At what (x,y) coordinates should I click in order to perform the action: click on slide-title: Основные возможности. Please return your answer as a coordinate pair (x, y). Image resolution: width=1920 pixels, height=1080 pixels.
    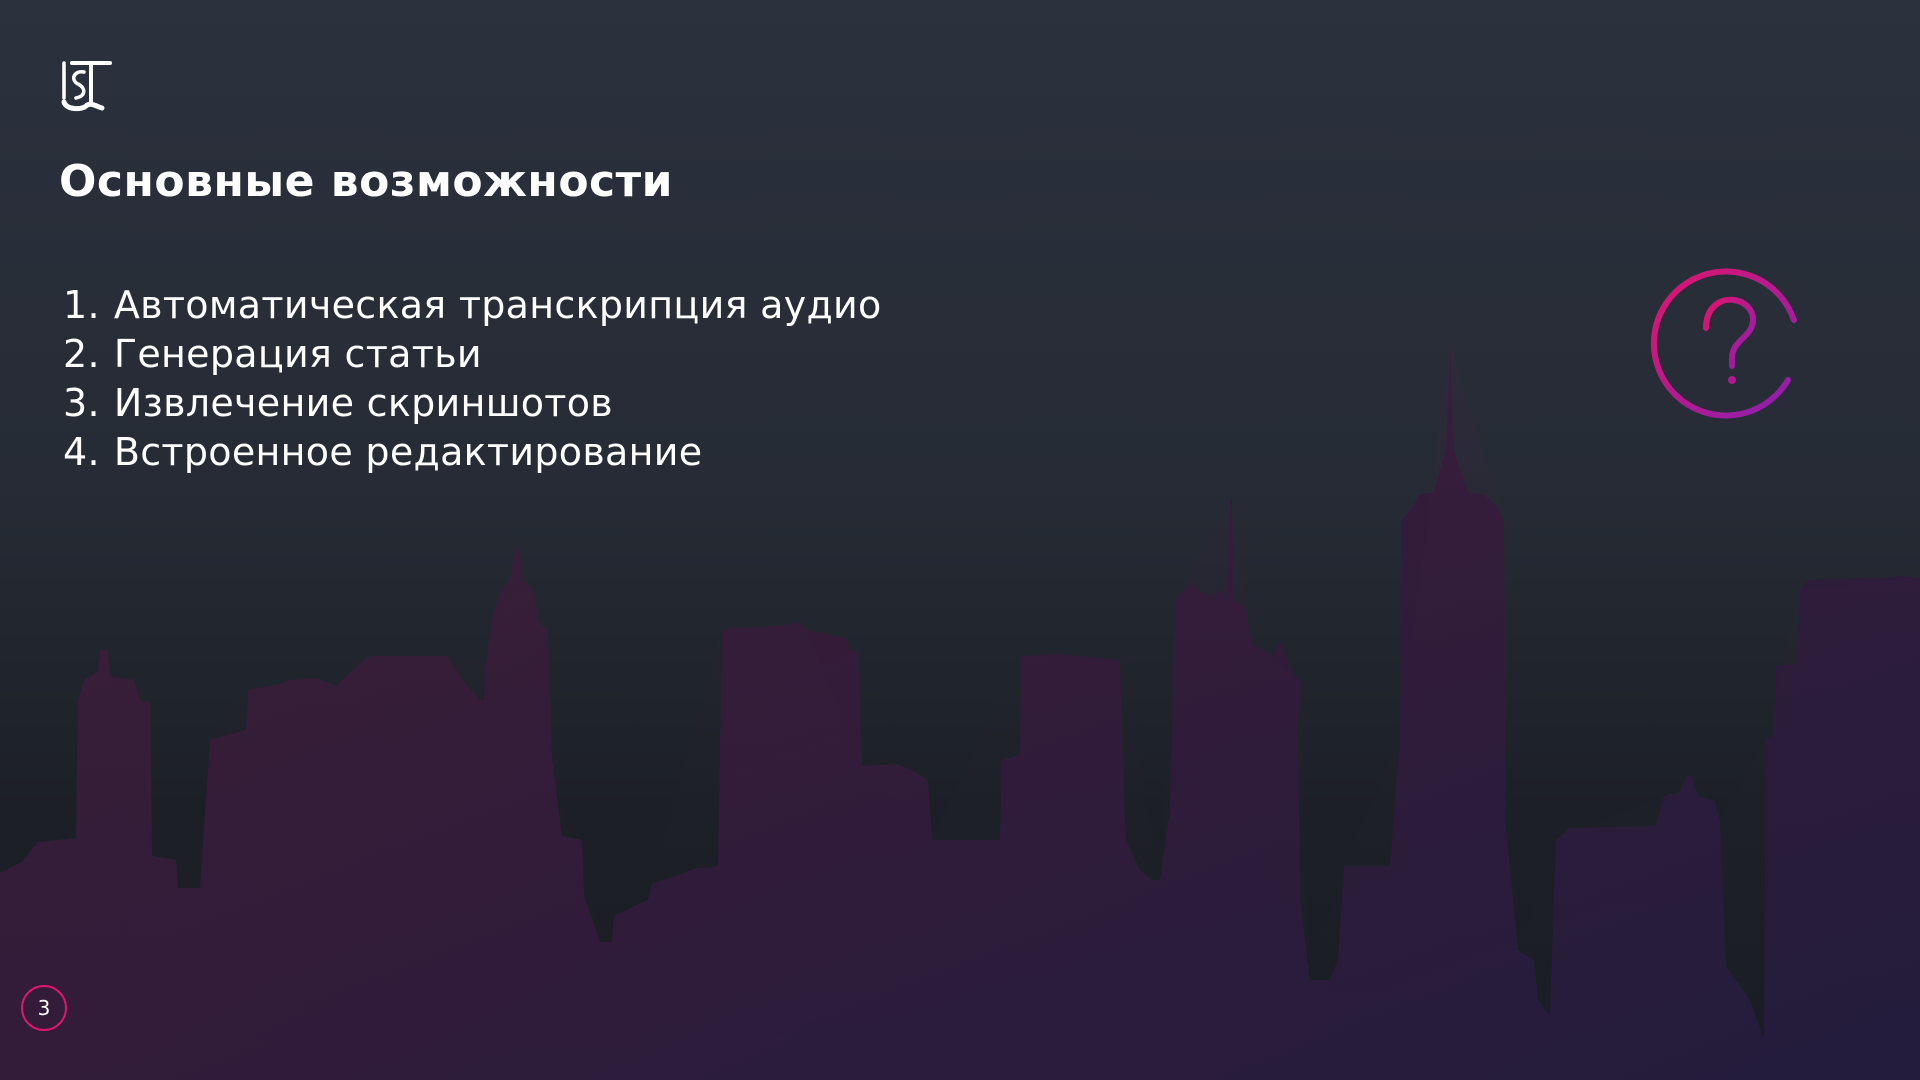
    Looking at the image, I should click on (366, 181).